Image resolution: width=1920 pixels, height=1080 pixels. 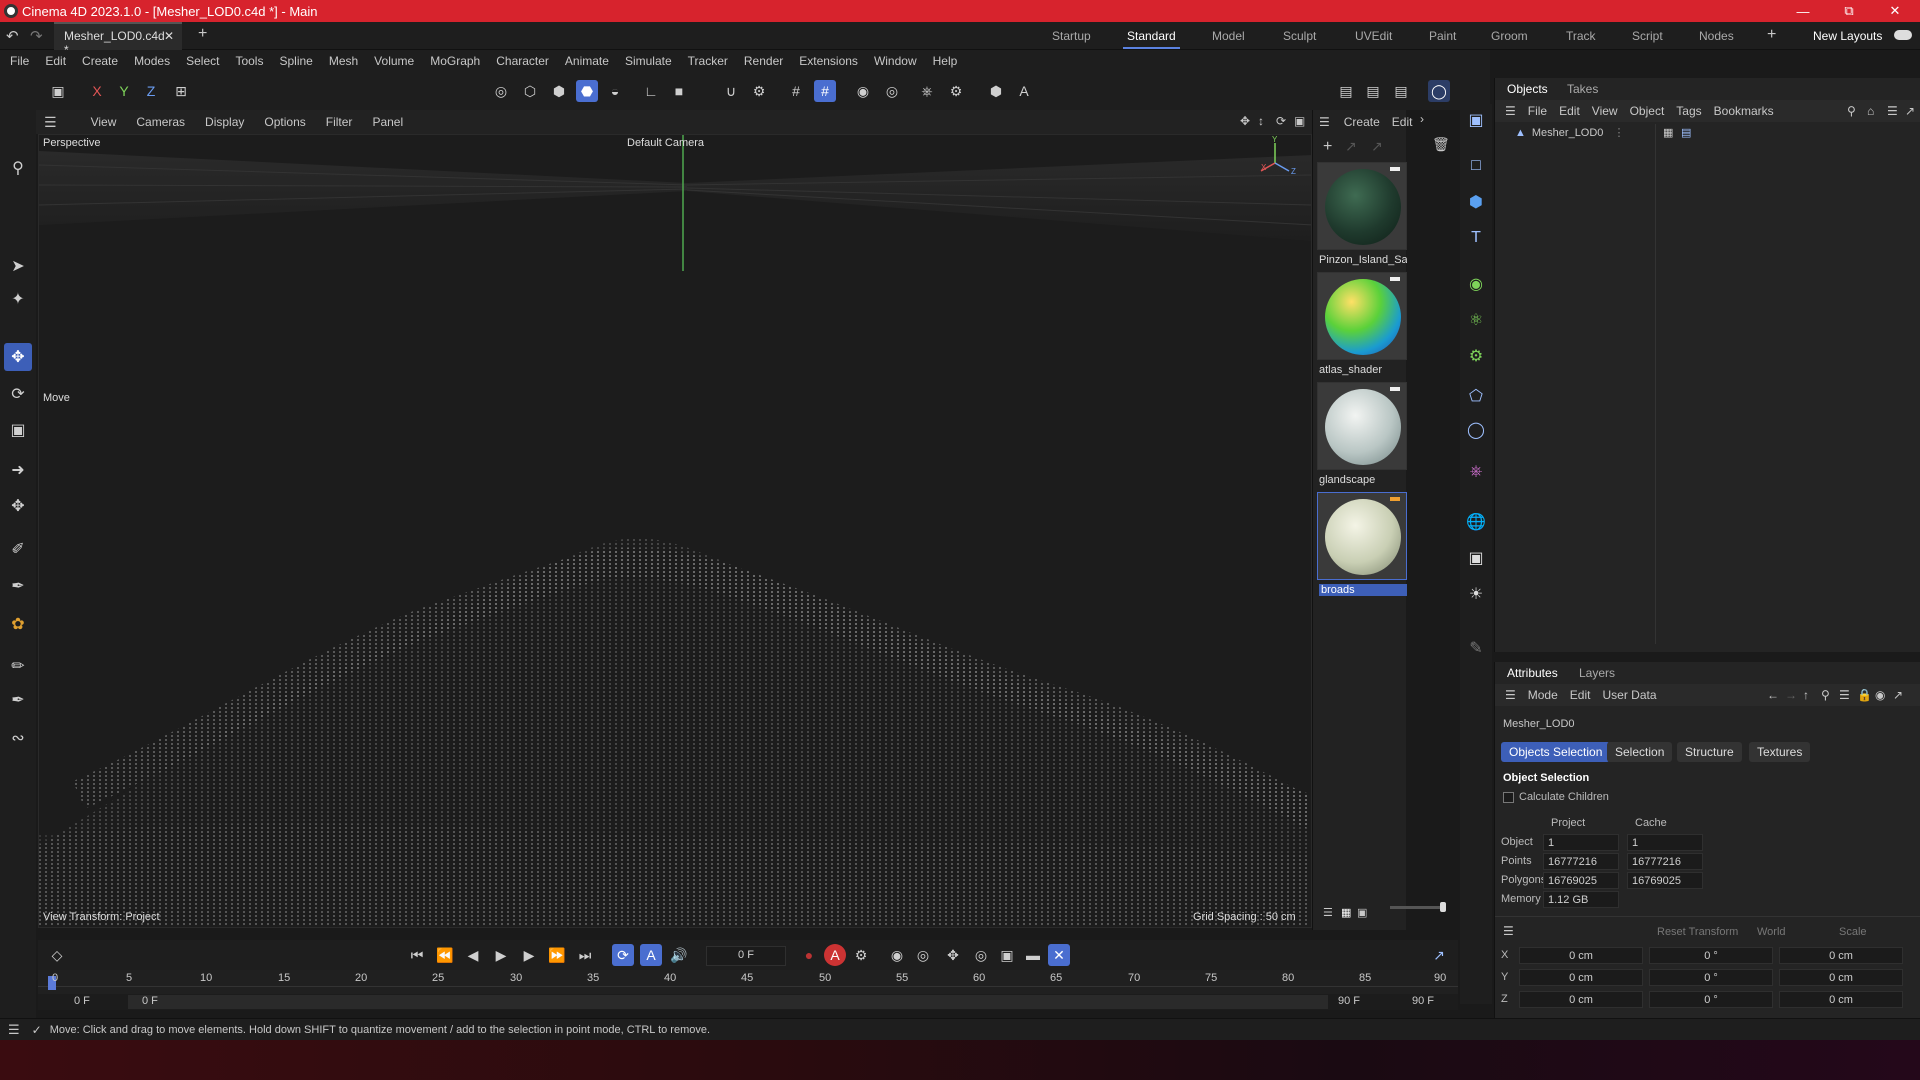 What do you see at coordinates (522, 61) in the screenshot?
I see `menu-character: Character` at bounding box center [522, 61].